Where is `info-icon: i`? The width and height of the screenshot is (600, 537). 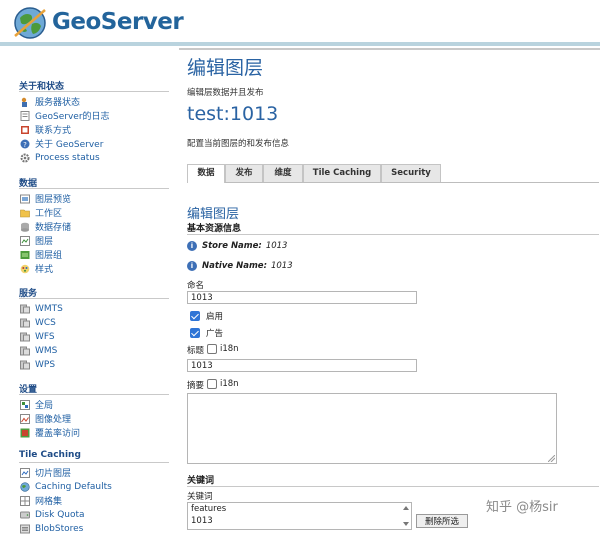
info-icon: i is located at coordinates (192, 246).